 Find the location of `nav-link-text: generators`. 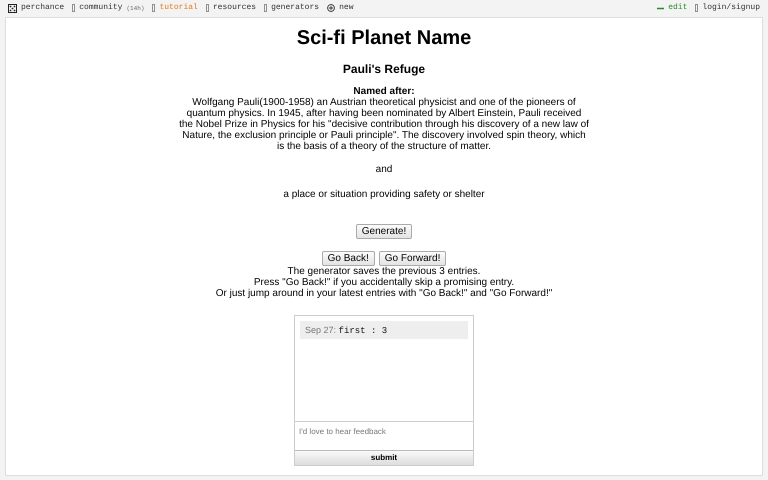

nav-link-text: generators is located at coordinates (295, 8).